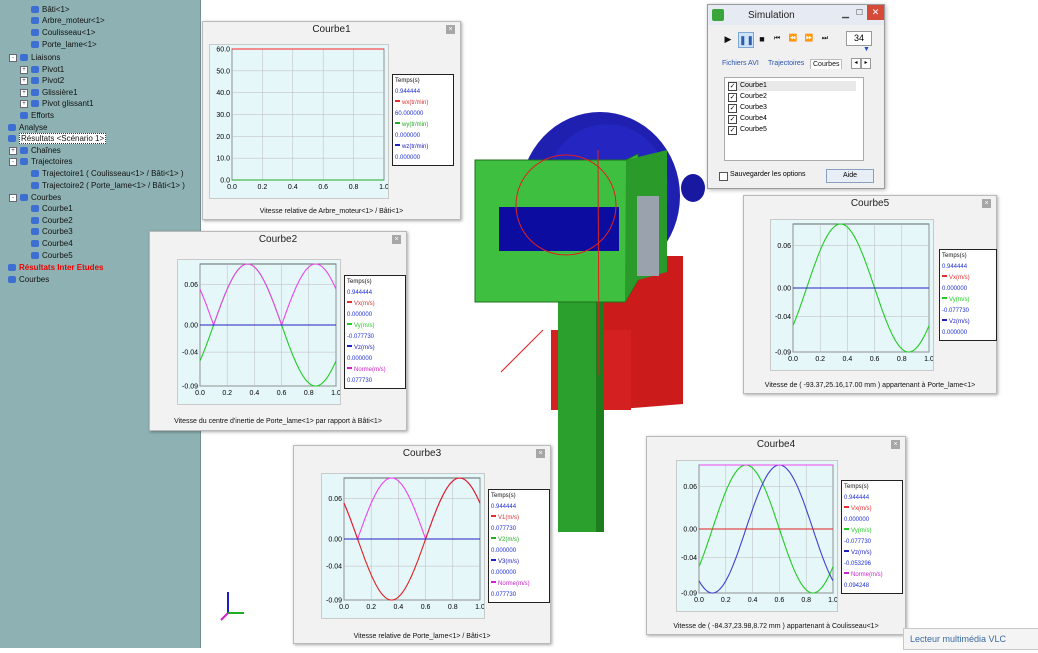 The height and width of the screenshot is (653, 1038). What do you see at coordinates (872, 553) in the screenshot?
I see `legend-row: Vz(m/s)` at bounding box center [872, 553].